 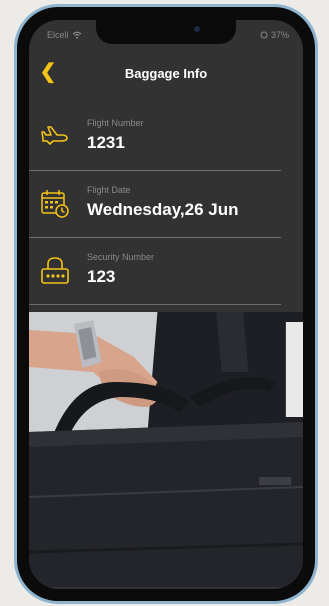 What do you see at coordinates (54, 135) in the screenshot?
I see `airplane-icon` at bounding box center [54, 135].